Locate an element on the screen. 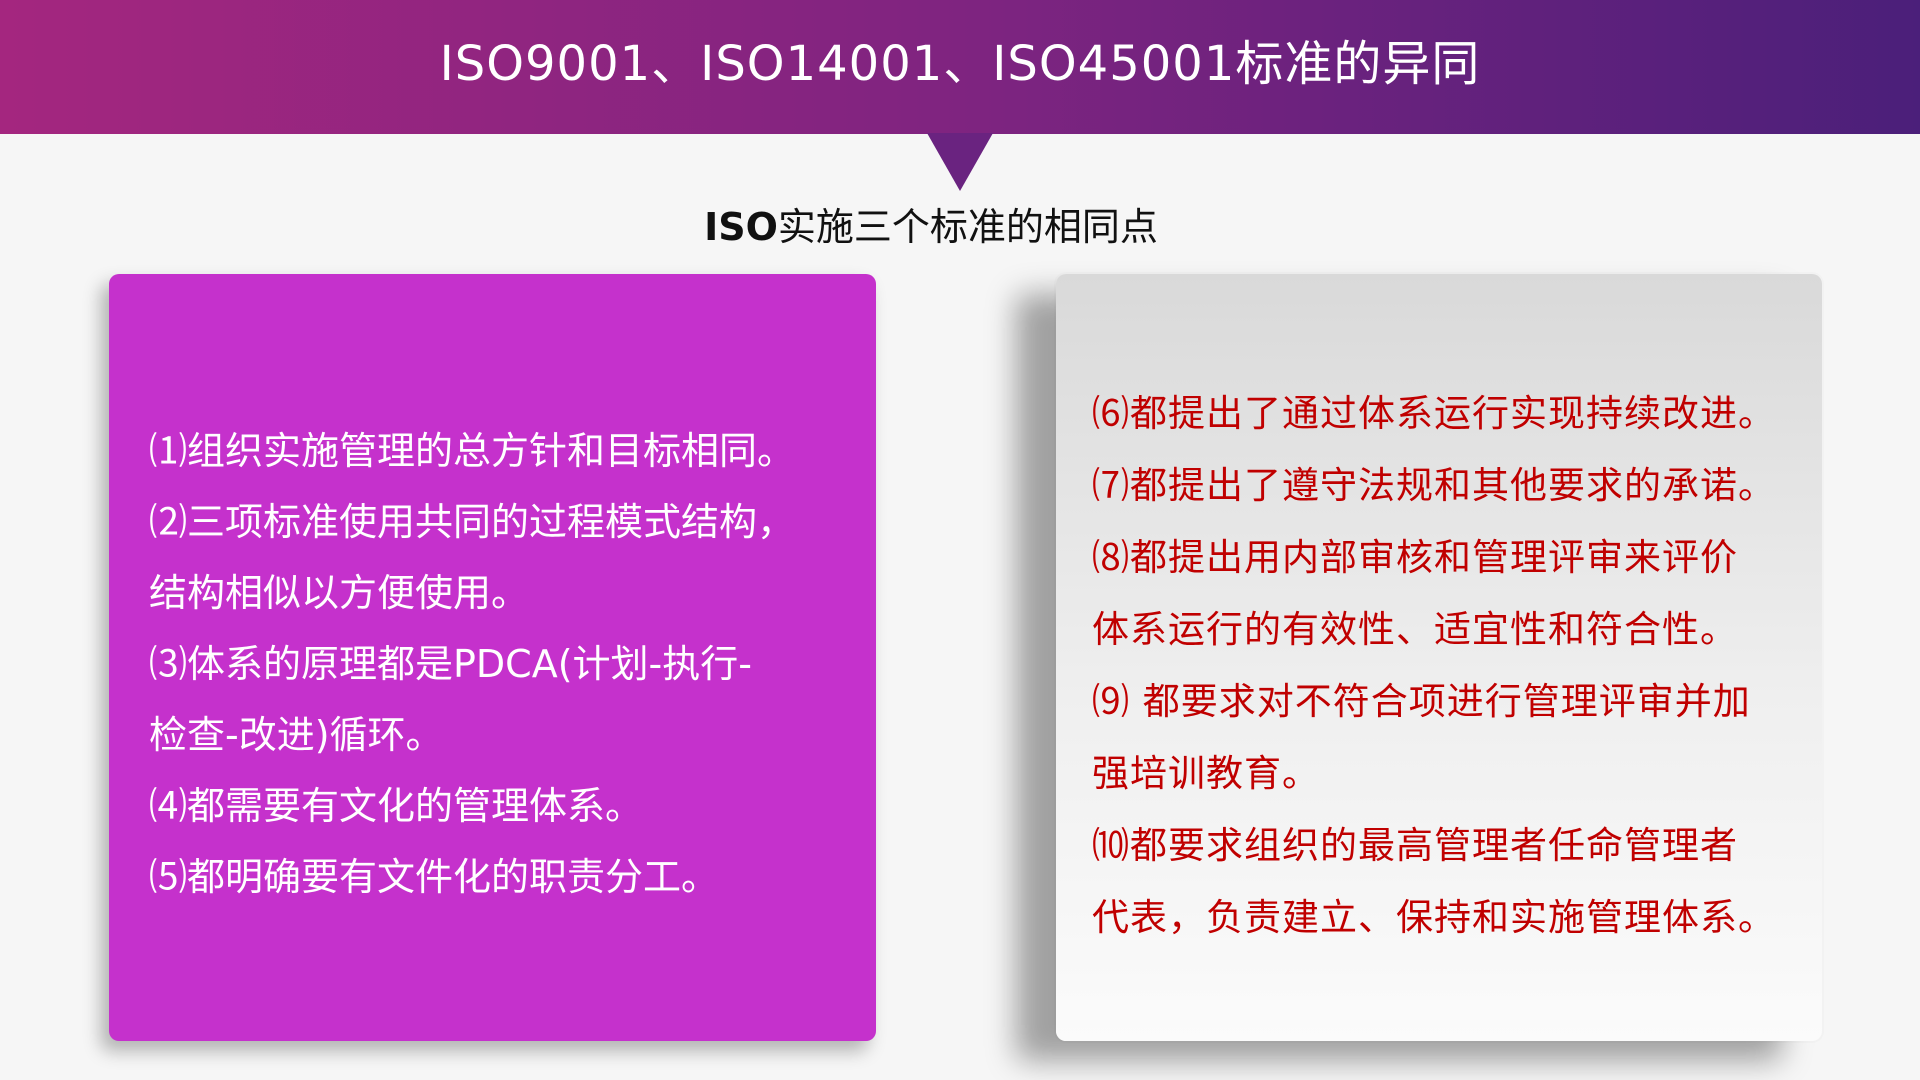 This screenshot has width=1920, height=1080. banner-pointer is located at coordinates (960, 162).